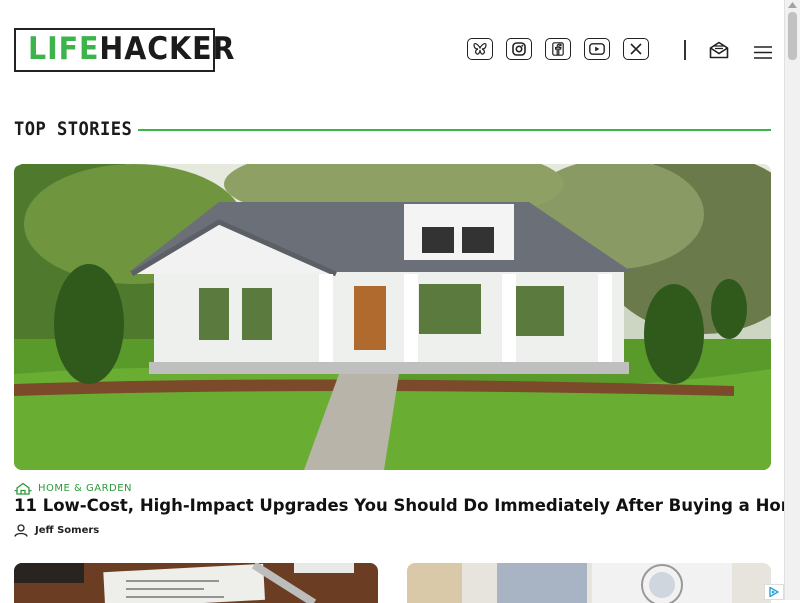  Describe the element at coordinates (685, 50) in the screenshot. I see `header-divider` at that location.